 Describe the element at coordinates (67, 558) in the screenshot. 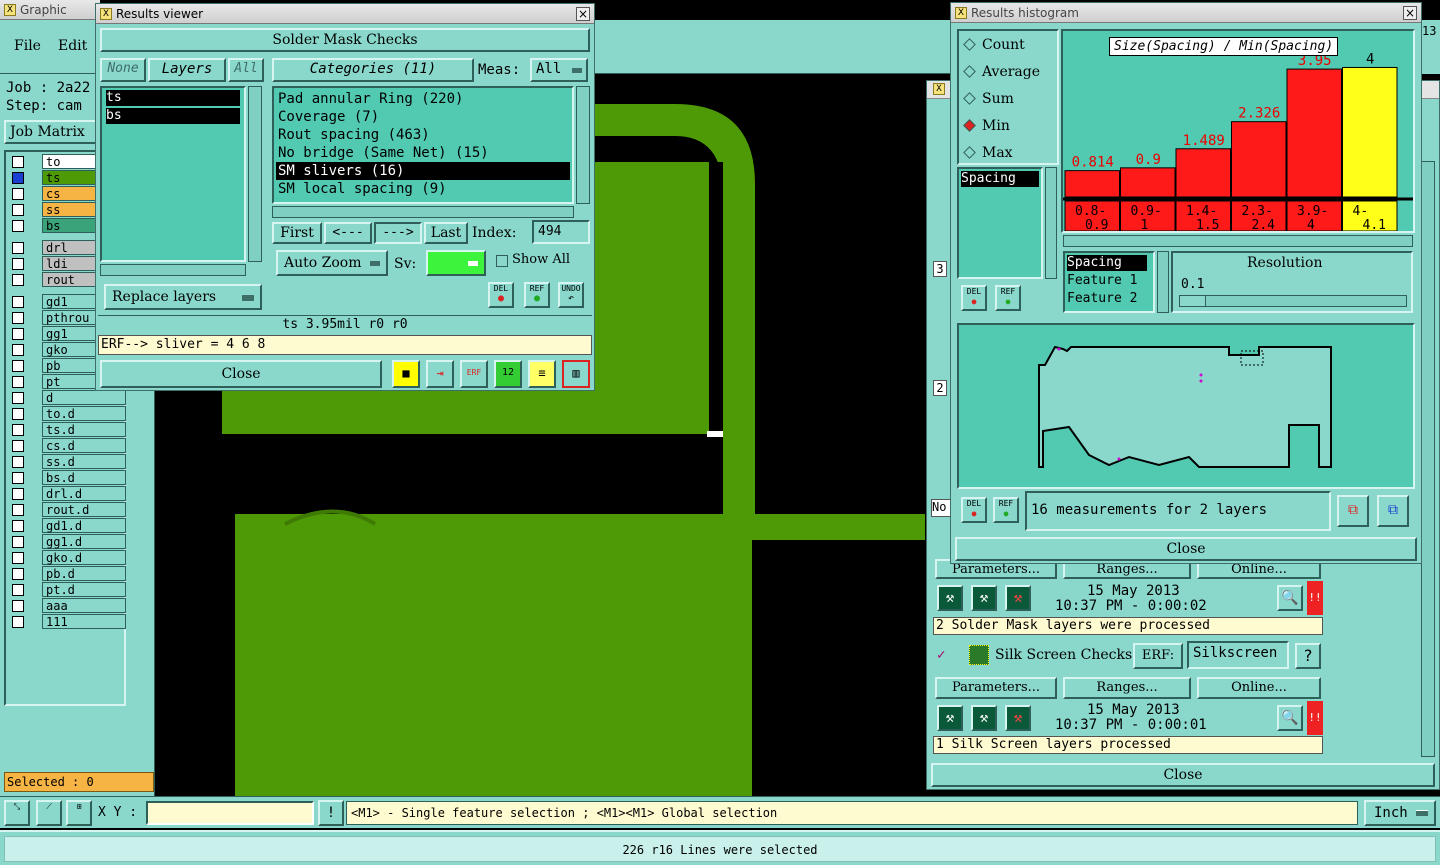

I see `layer-row-gko.d: gko.d` at that location.